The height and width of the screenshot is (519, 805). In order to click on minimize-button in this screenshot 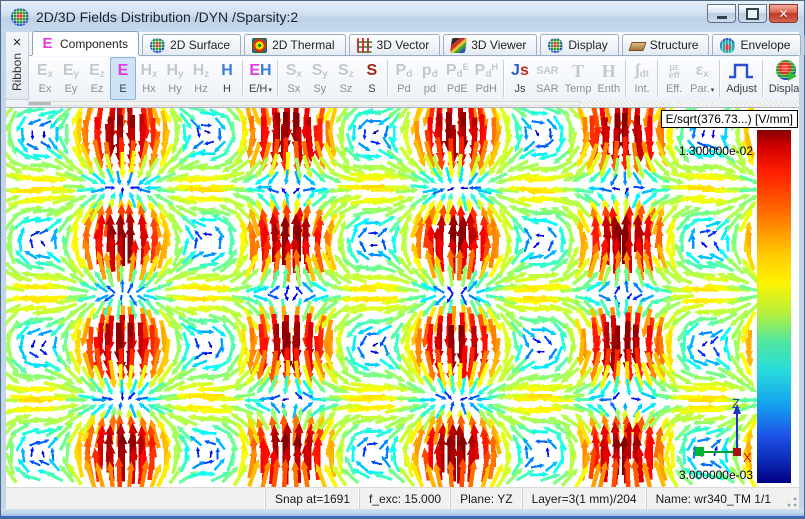, I will do `click(721, 13)`.